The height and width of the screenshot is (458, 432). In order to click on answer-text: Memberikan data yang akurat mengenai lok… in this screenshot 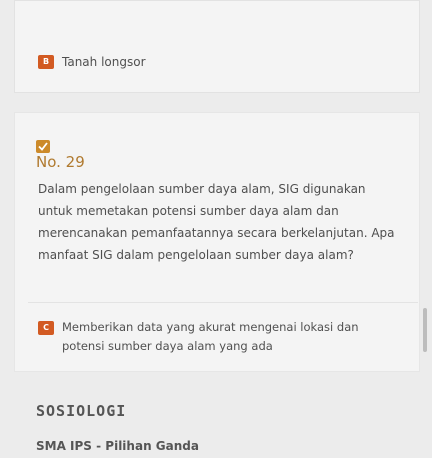, I will do `click(210, 336)`.